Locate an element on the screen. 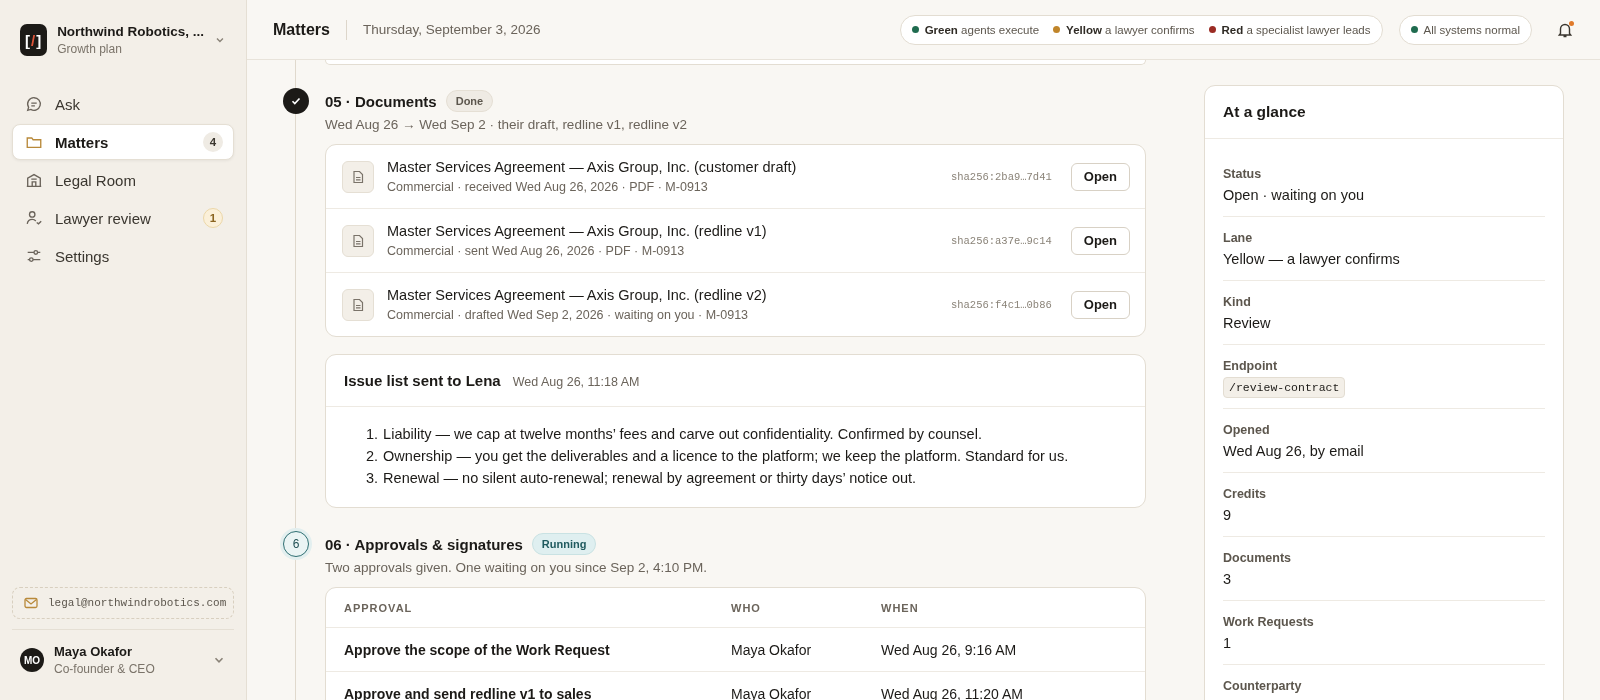 The width and height of the screenshot is (1600, 700). chat-icon is located at coordinates (34, 104).